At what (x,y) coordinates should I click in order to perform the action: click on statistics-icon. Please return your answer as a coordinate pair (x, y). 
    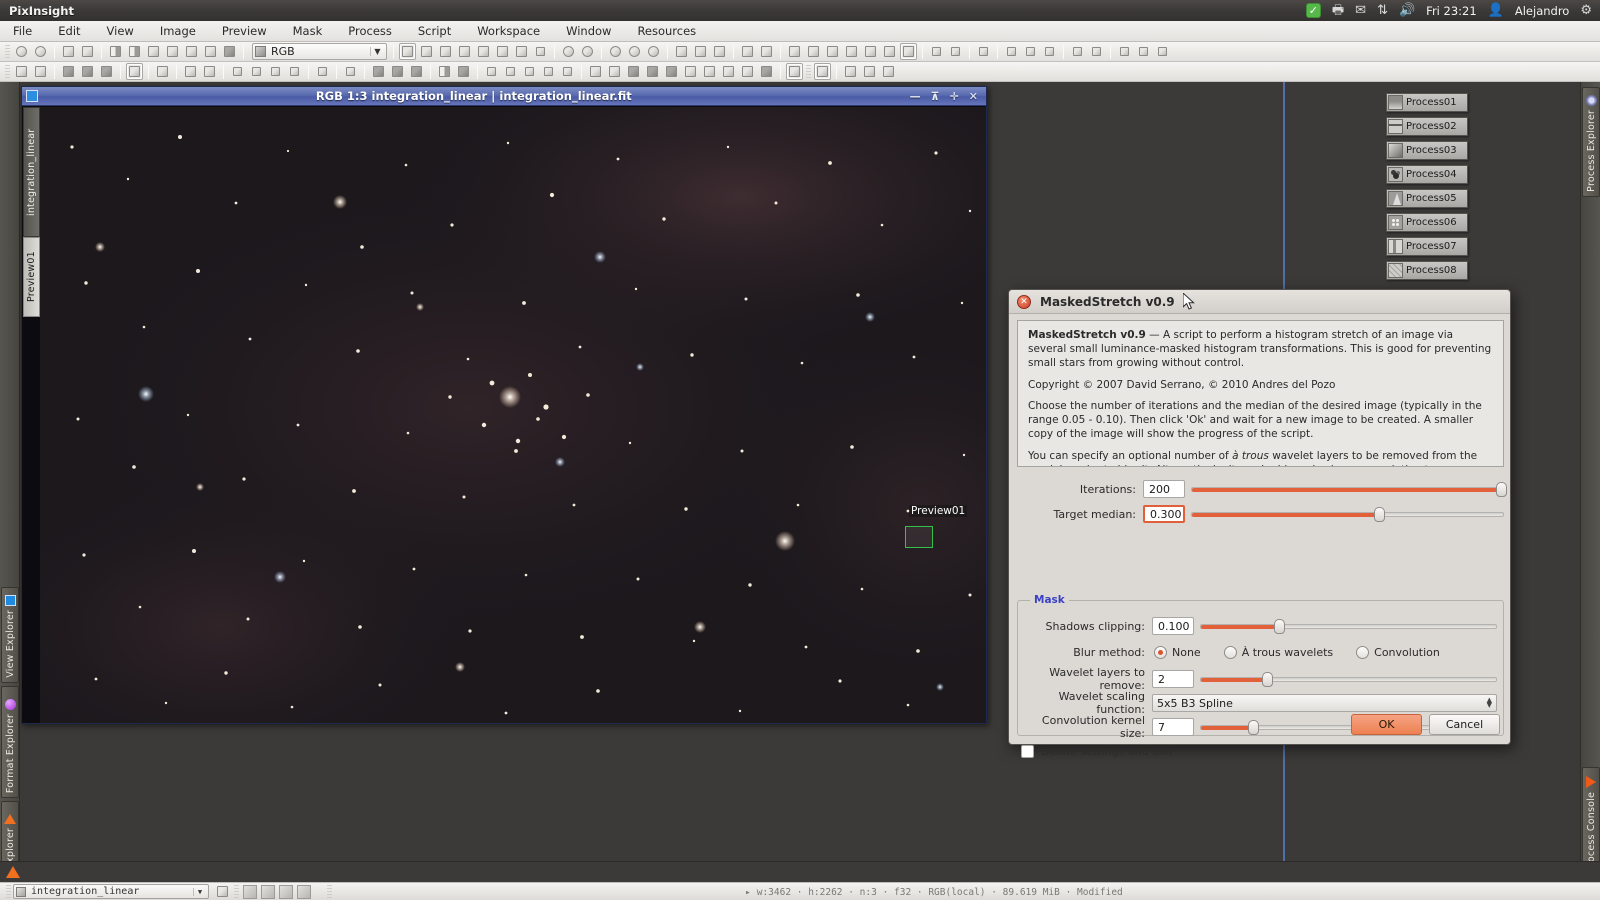
    Looking at the image, I should click on (115, 51).